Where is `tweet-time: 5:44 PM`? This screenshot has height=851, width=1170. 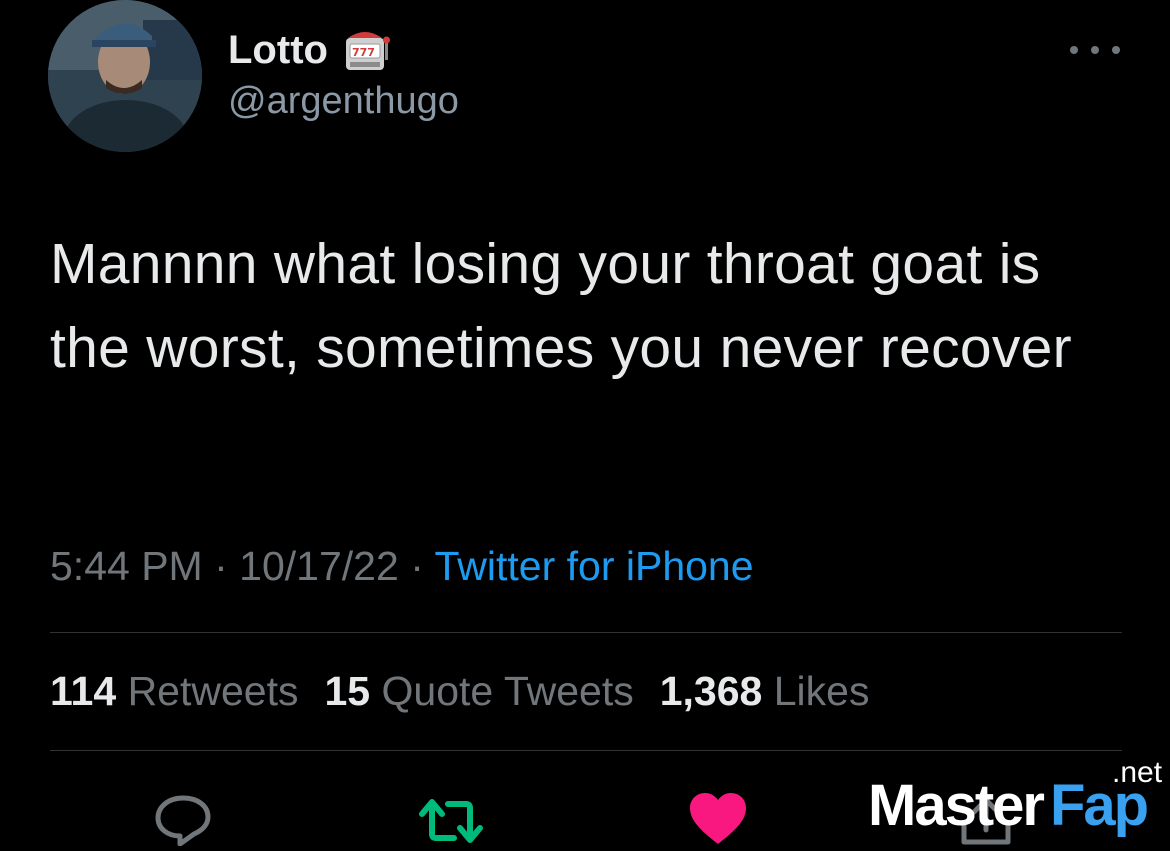 tweet-time: 5:44 PM is located at coordinates (126, 566).